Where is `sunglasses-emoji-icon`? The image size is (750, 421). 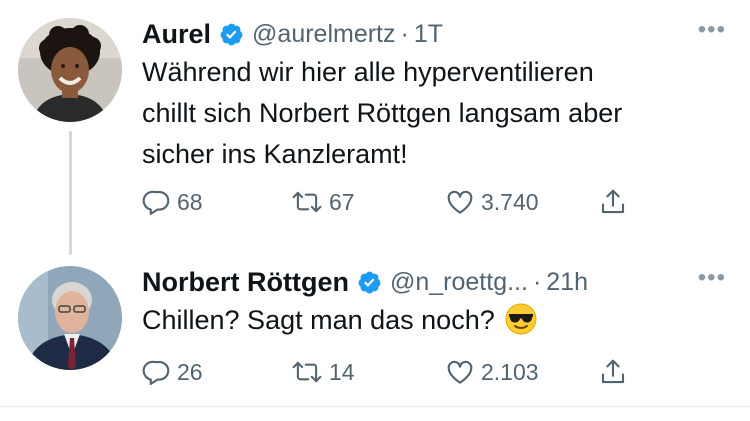 sunglasses-emoji-icon is located at coordinates (521, 325).